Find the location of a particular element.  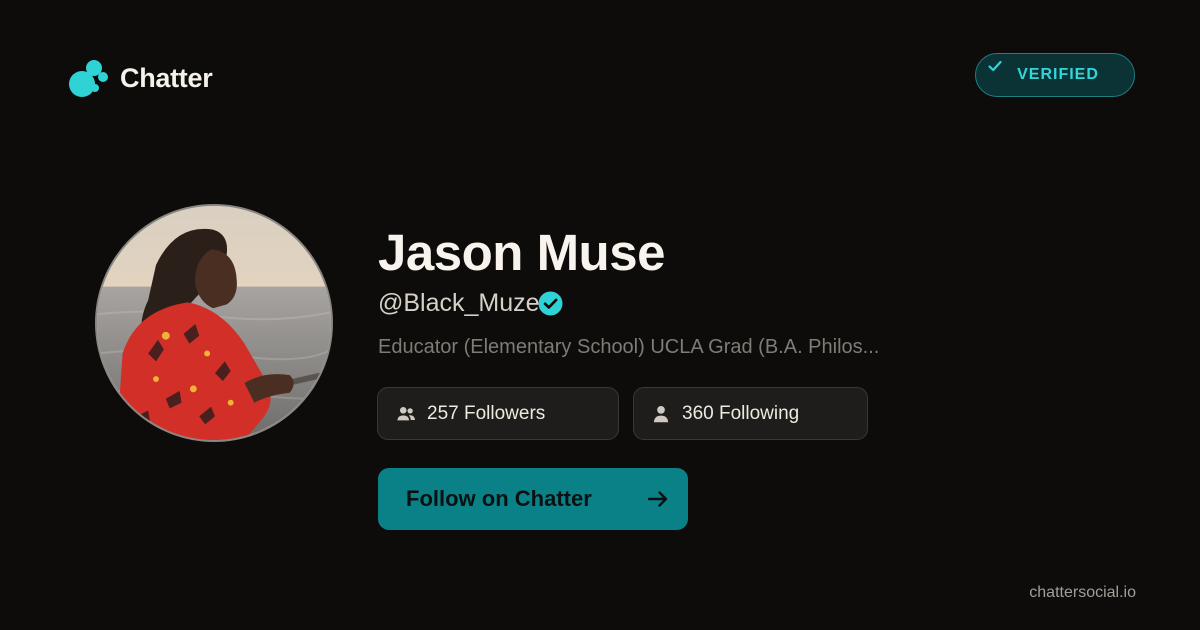

user-icon is located at coordinates (661, 413).